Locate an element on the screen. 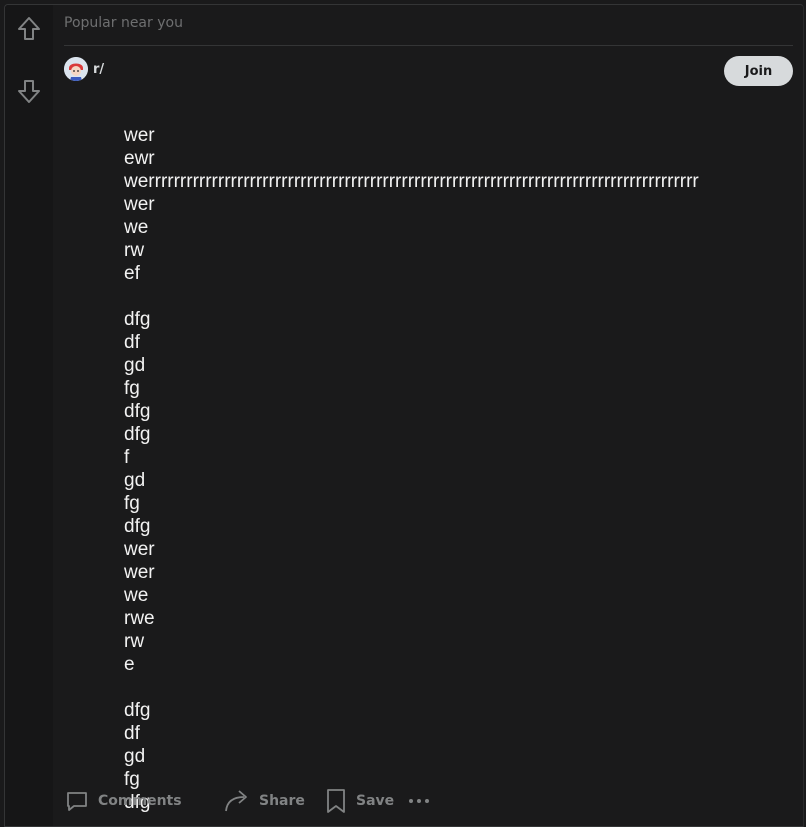 Image resolution: width=806 pixels, height=827 pixels. divider is located at coordinates (428, 45).